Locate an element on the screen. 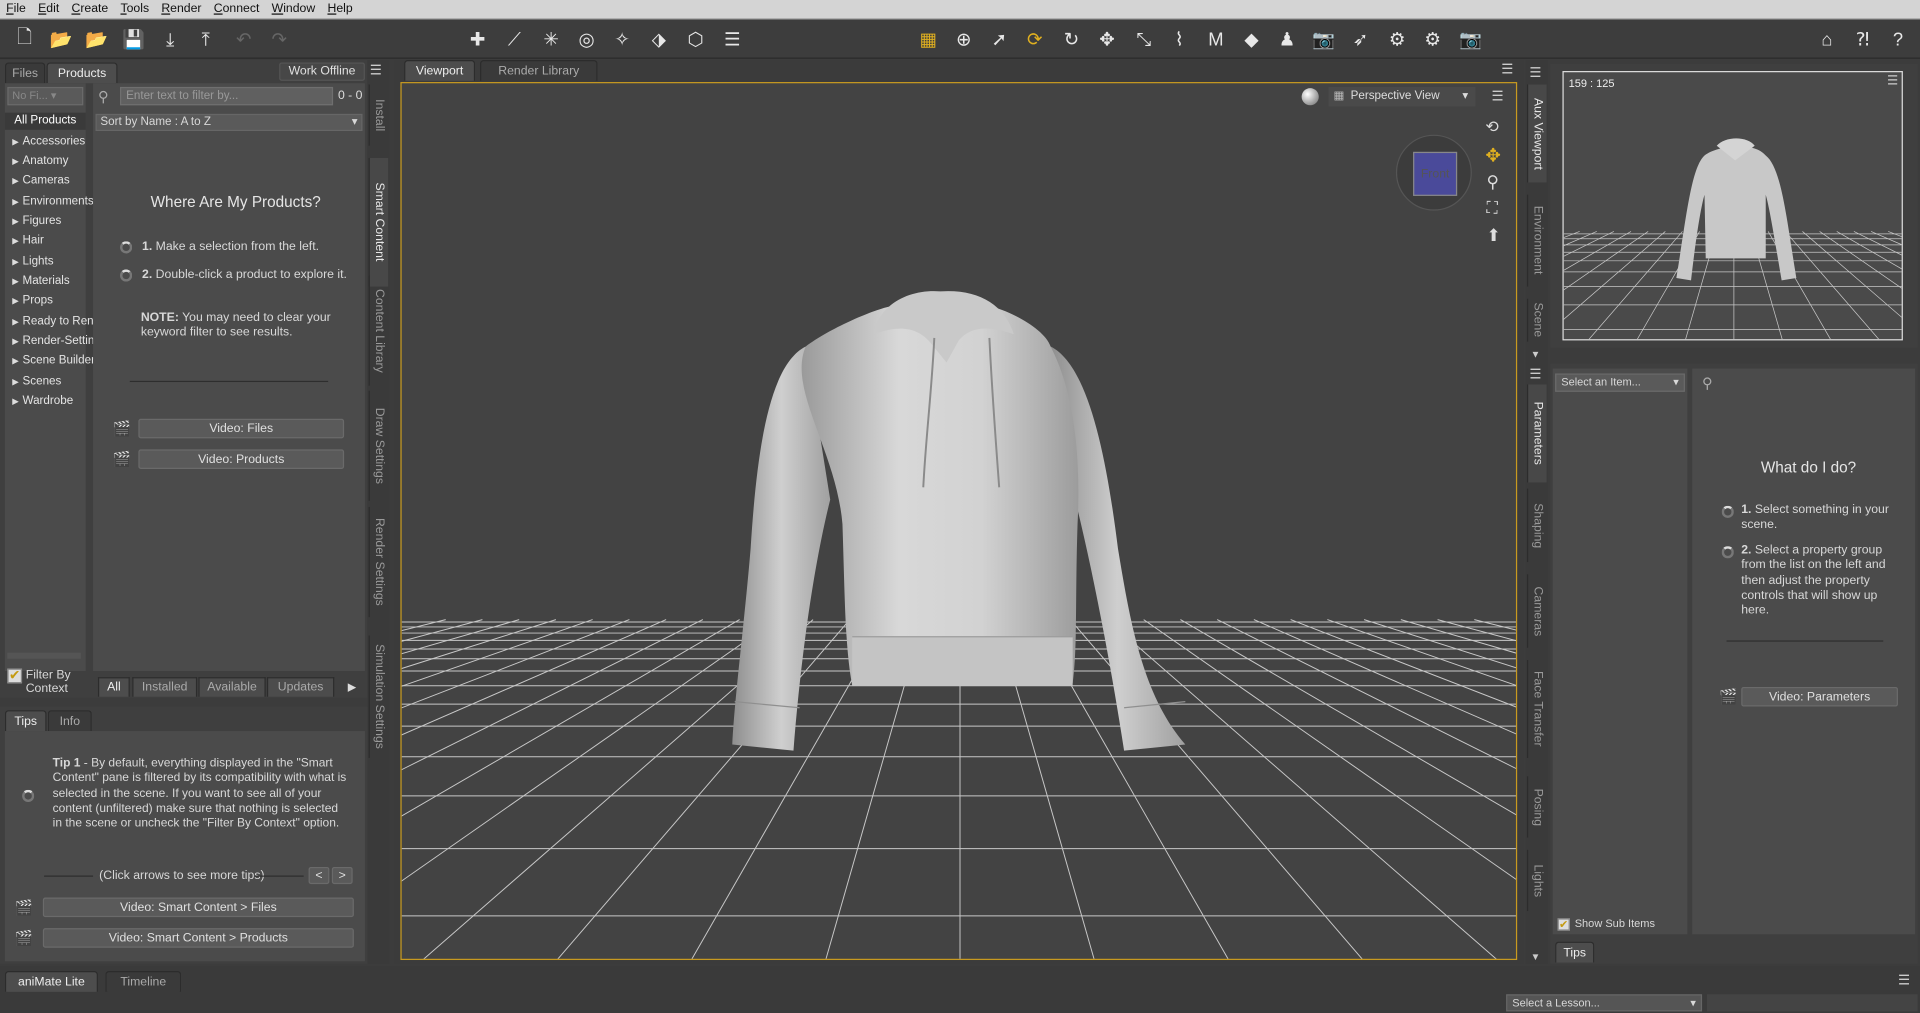 The height and width of the screenshot is (1013, 1920). render-camera-icon: 📷 is located at coordinates (1470, 39).